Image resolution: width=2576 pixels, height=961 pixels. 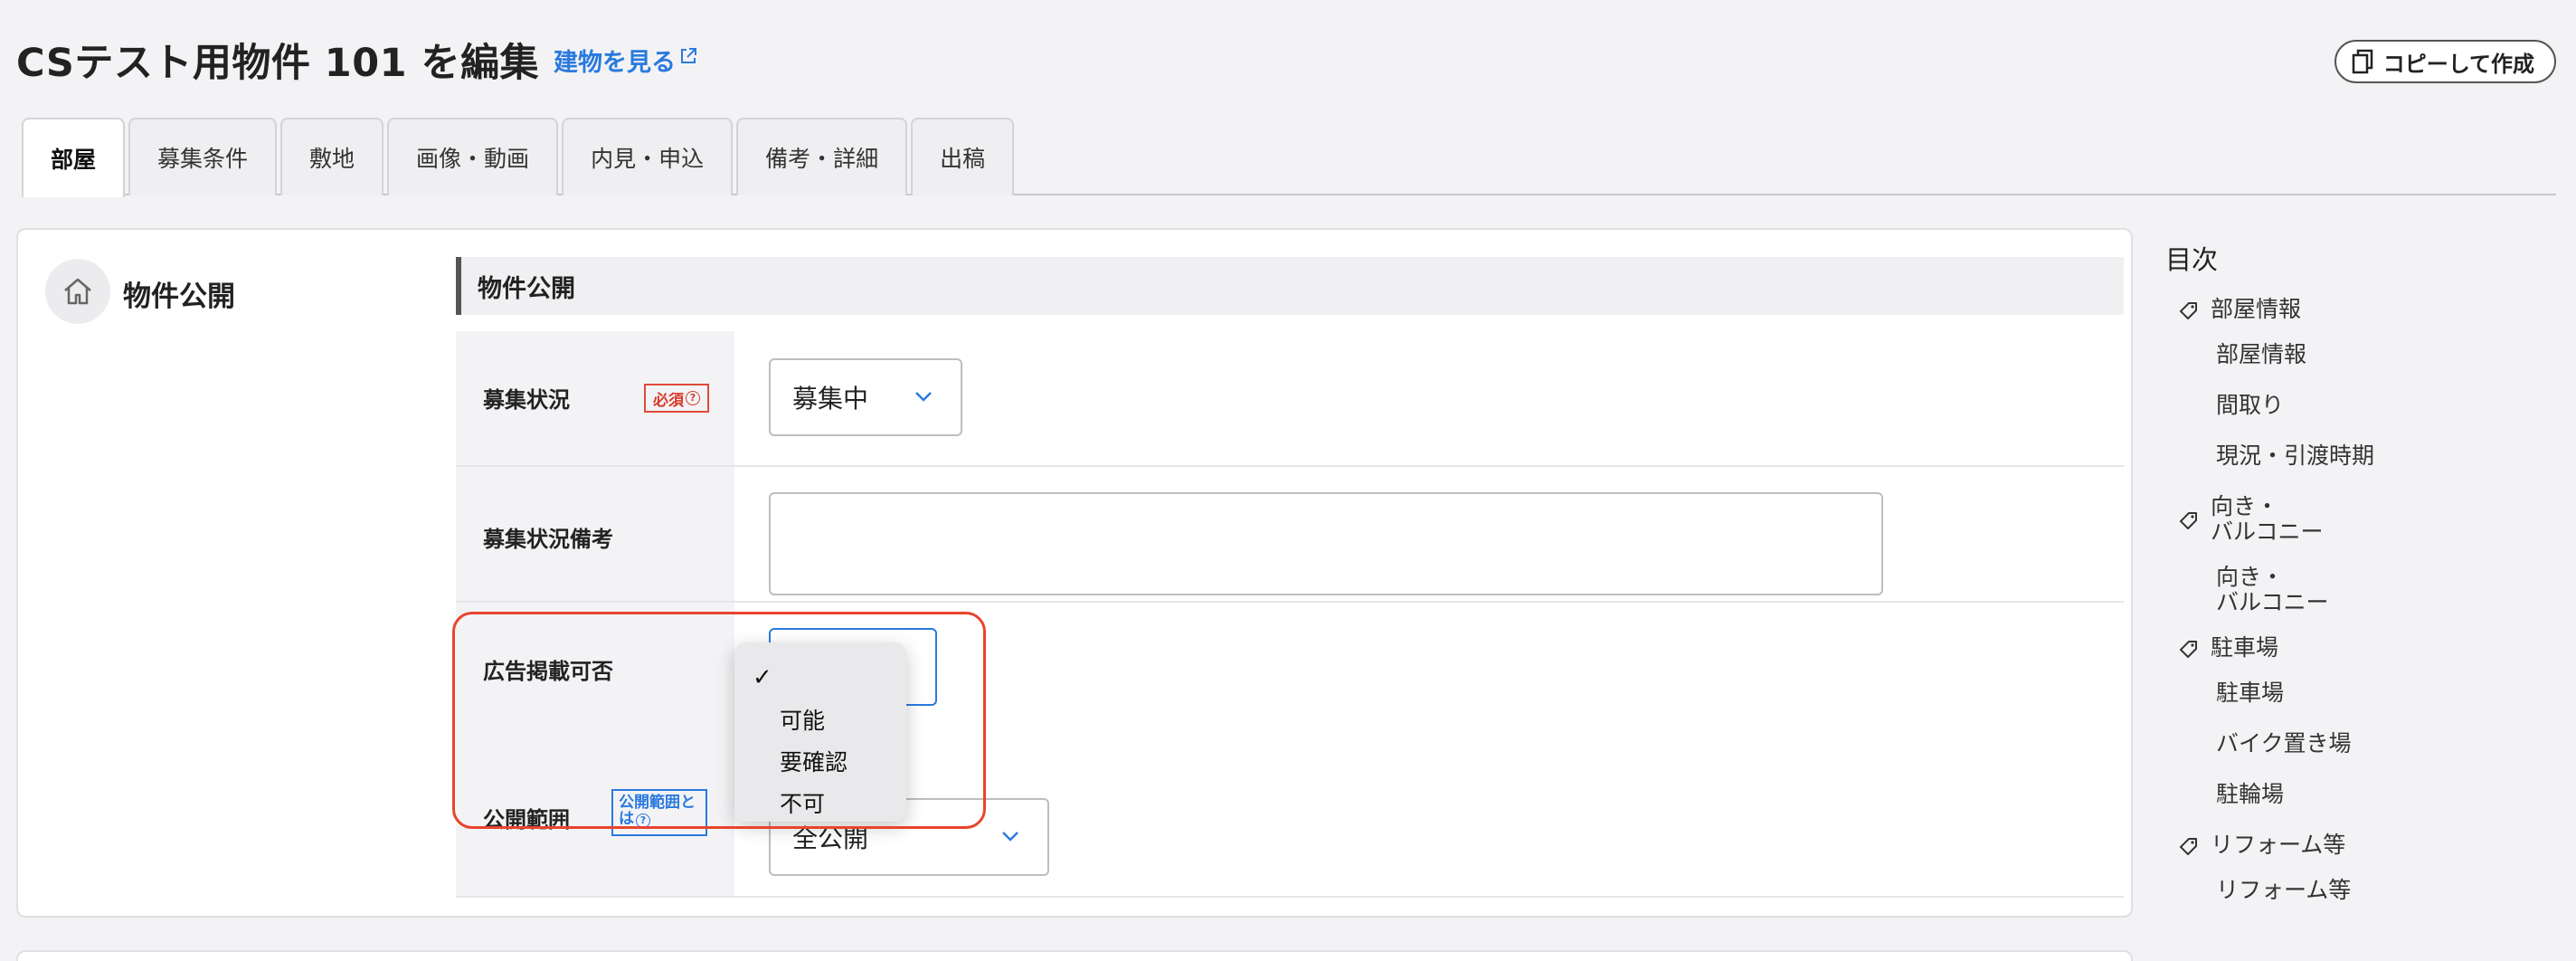 I want to click on toc-item-parking: 駐車場, so click(x=2364, y=693).